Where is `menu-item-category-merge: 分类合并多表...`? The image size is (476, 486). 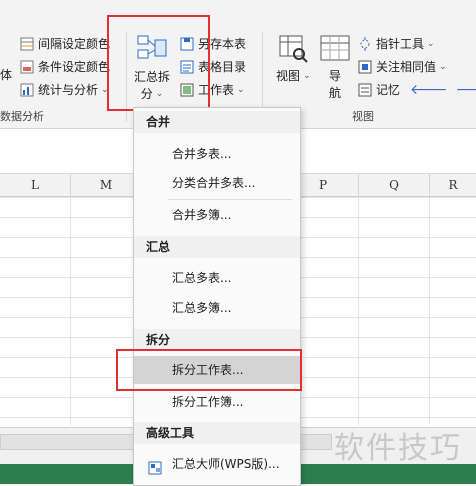
menu-item-category-merge: 分类合并多表... is located at coordinates (217, 183).